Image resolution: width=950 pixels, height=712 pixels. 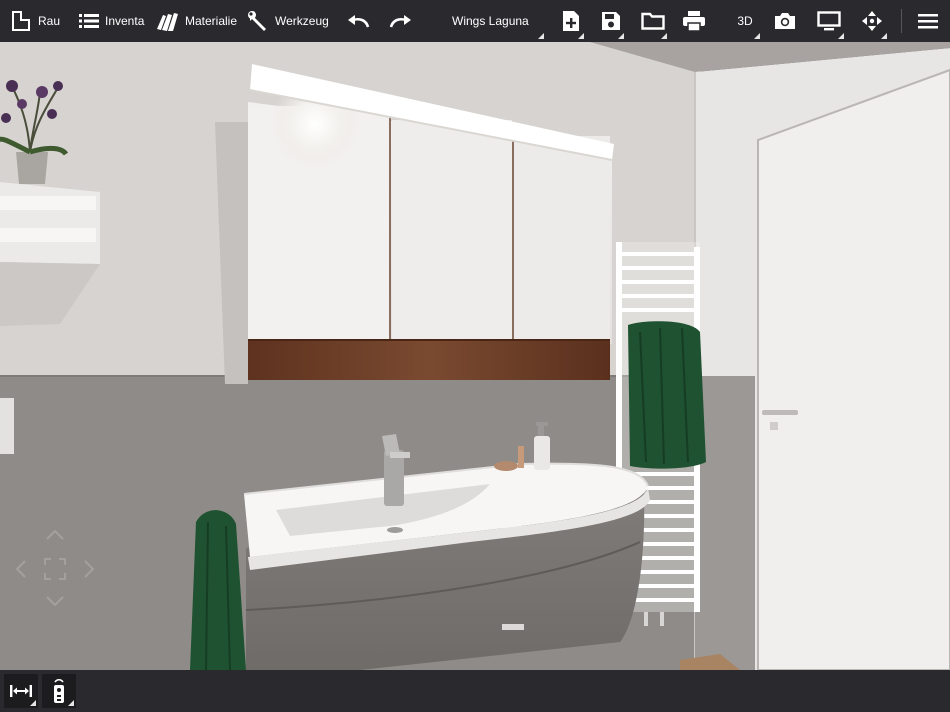 I want to click on measure-button, so click(x=21, y=691).